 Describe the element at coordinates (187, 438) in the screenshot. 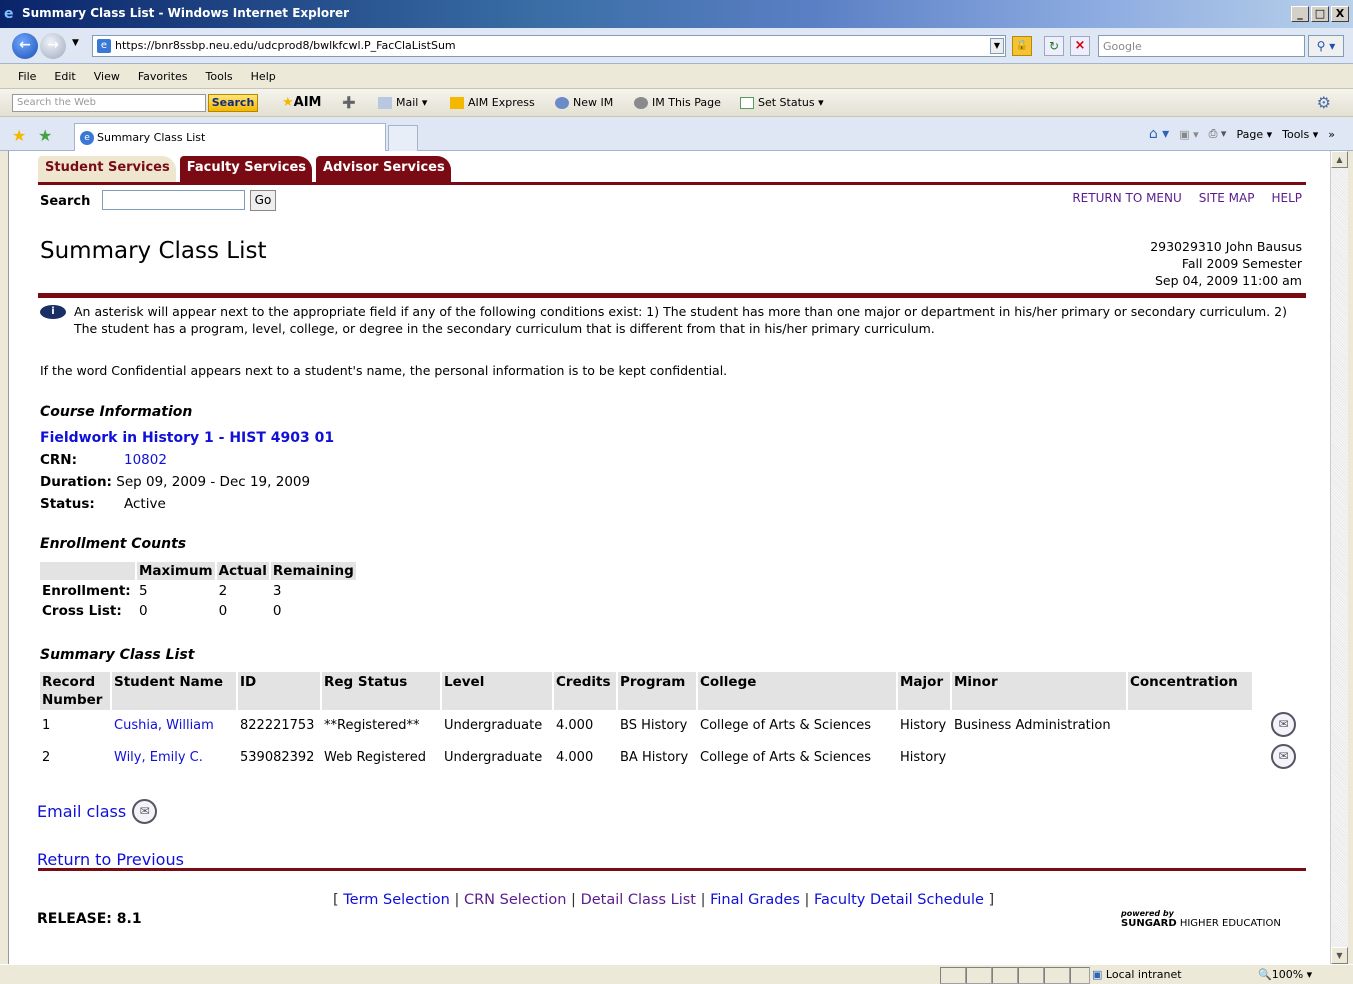

I see `course-link: Fieldwork in History 1 - HIST 4903 01` at that location.